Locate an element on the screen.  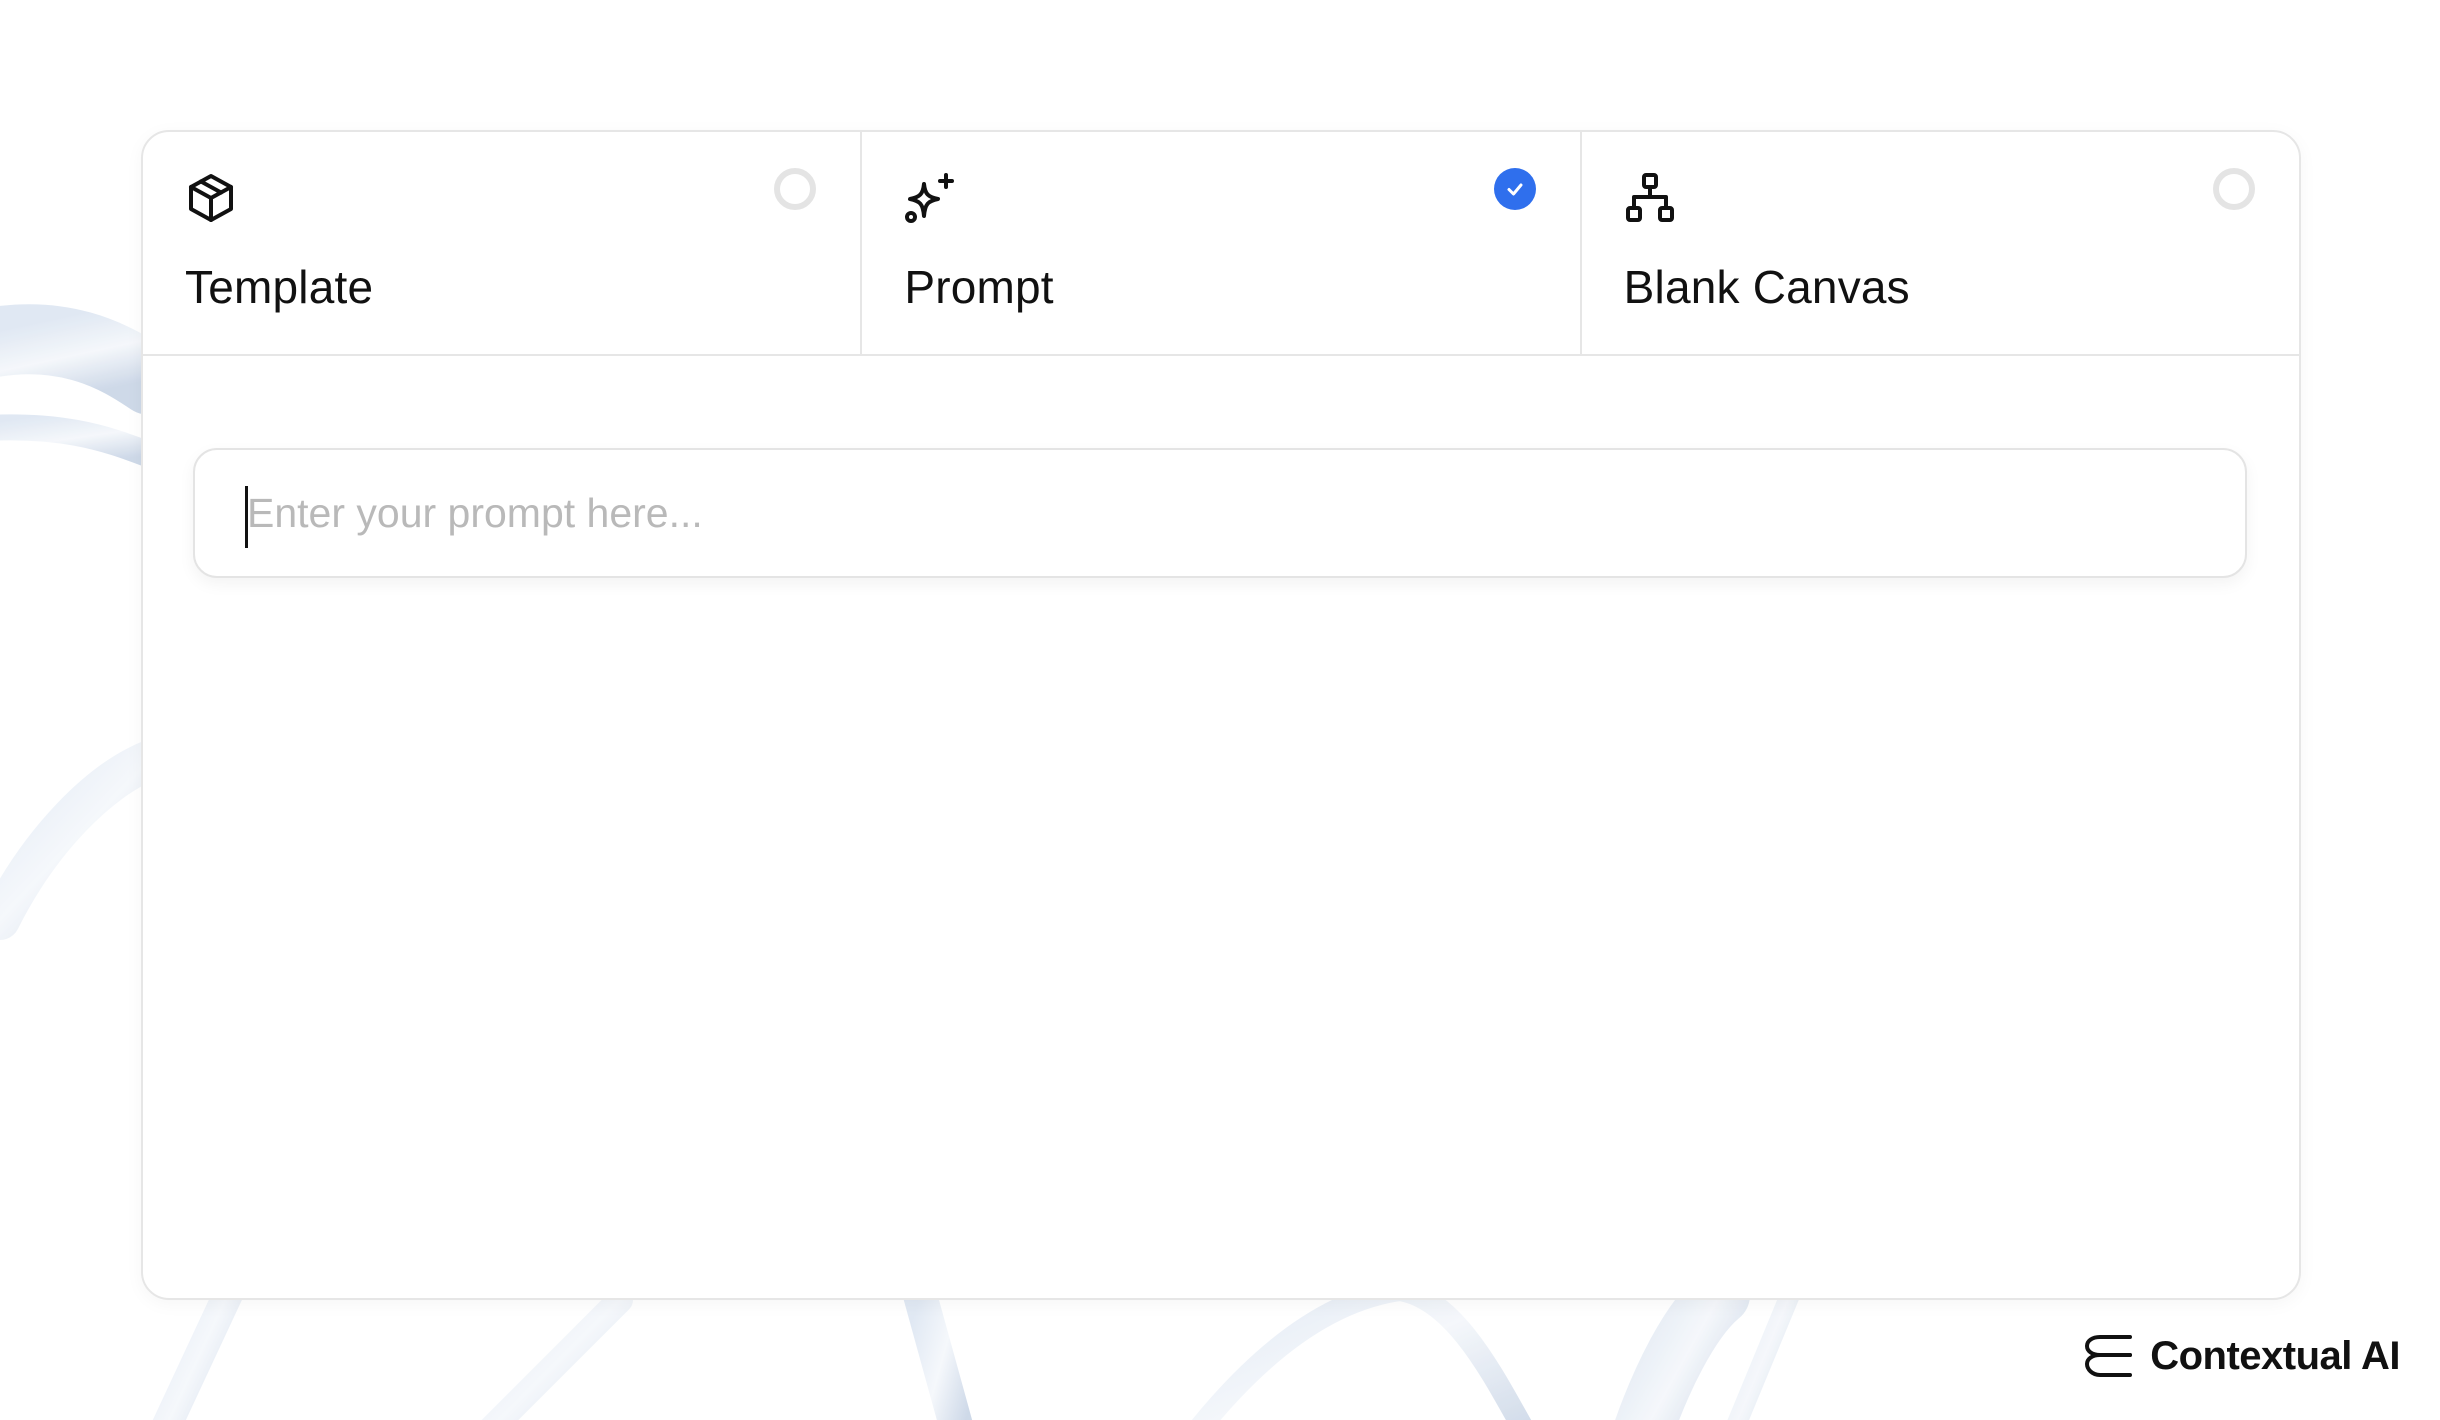
option-template: Template is located at coordinates (503, 243).